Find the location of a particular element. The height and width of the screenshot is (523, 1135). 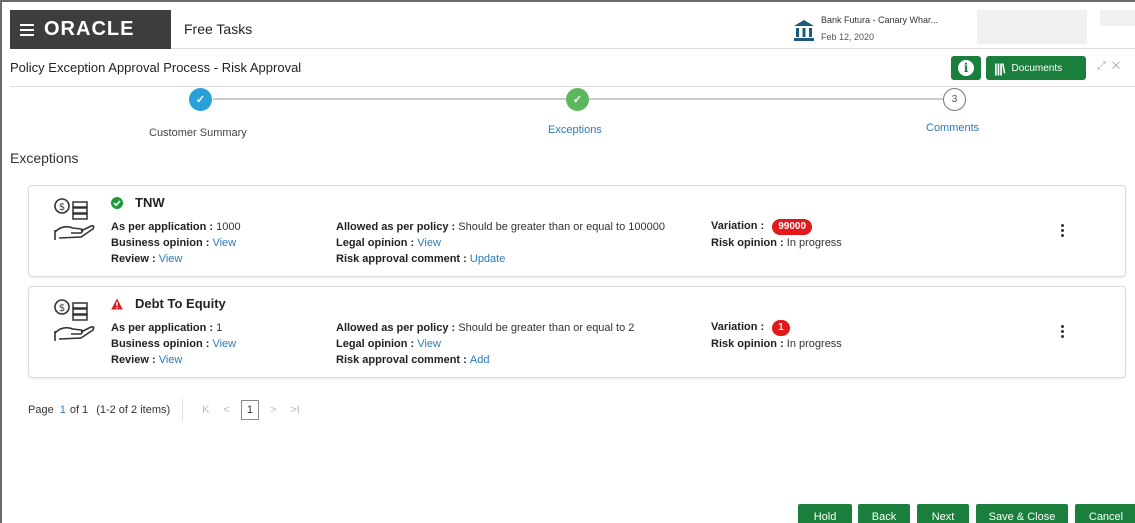

risk-comment-update-link: Update is located at coordinates (487, 259).